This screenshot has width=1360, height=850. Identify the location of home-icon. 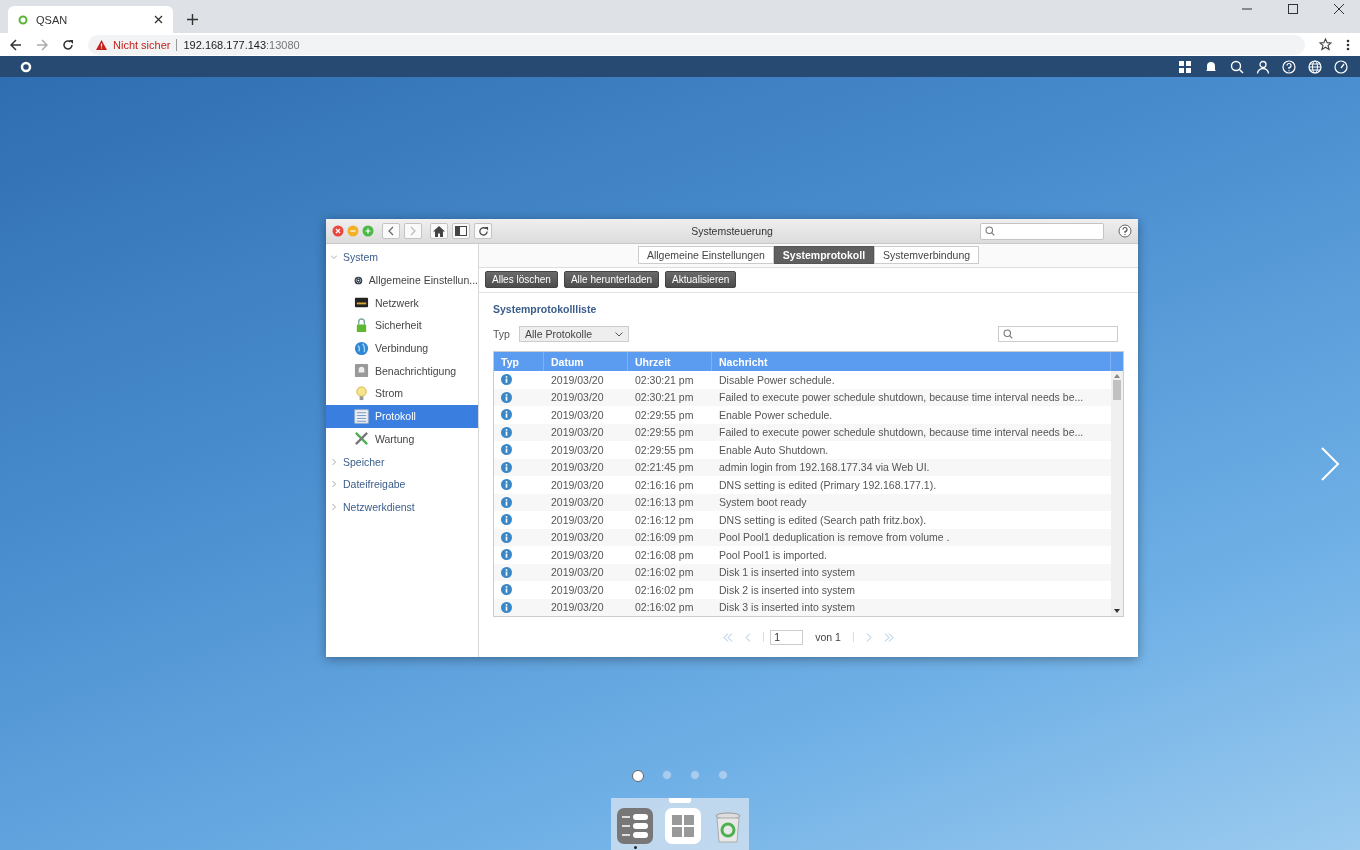
(439, 231).